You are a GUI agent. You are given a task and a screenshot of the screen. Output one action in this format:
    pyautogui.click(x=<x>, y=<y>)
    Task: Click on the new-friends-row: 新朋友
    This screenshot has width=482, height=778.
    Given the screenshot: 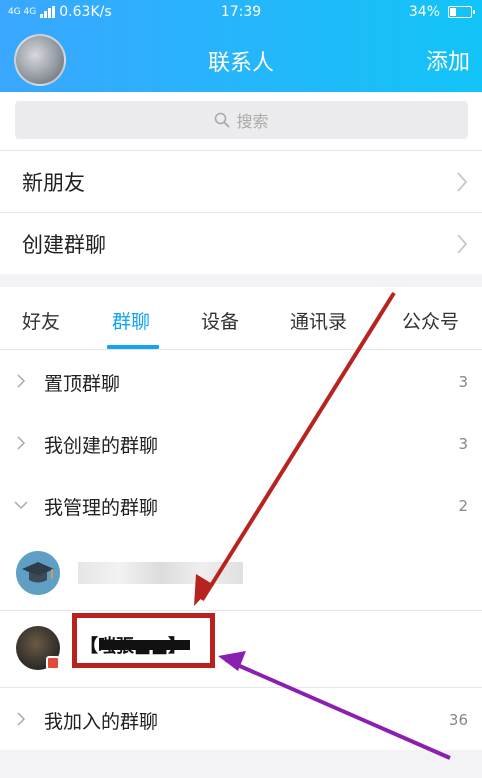 What is the action you would take?
    pyautogui.click(x=241, y=181)
    